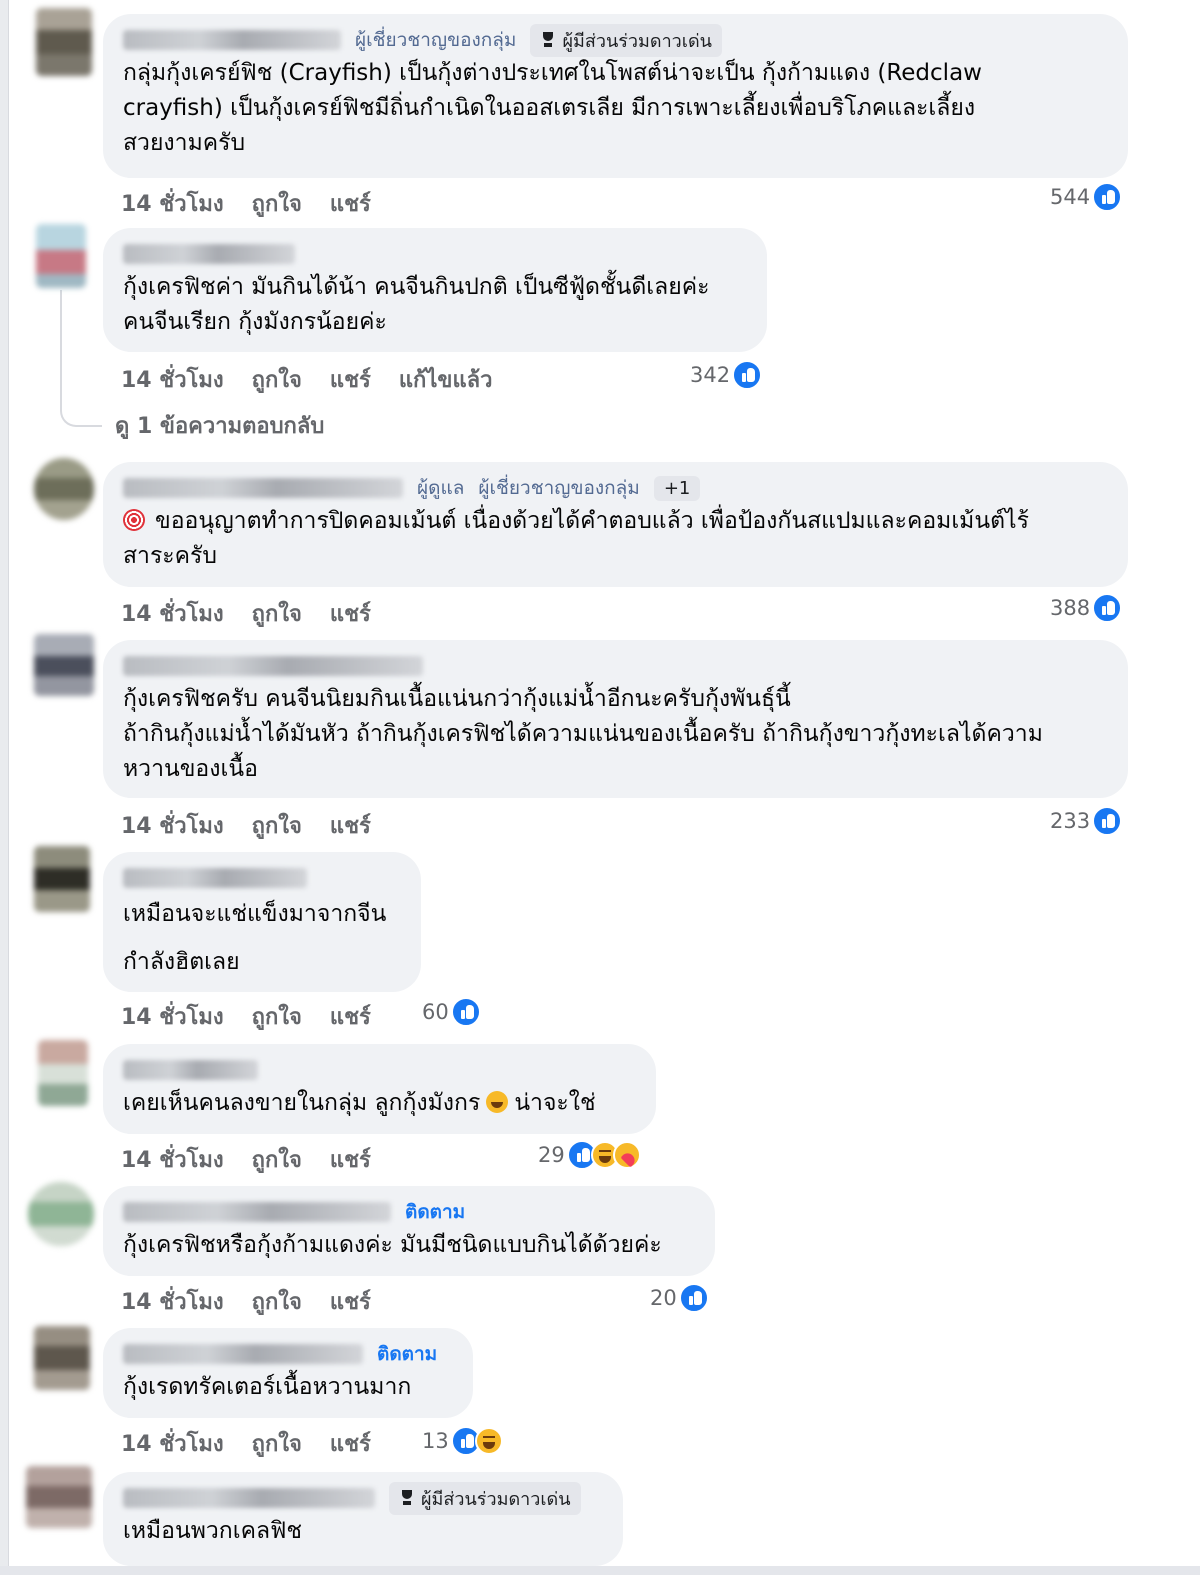 This screenshot has width=1200, height=1575. Describe the element at coordinates (663, 1298) in the screenshot. I see `reaction-count: 20` at that location.